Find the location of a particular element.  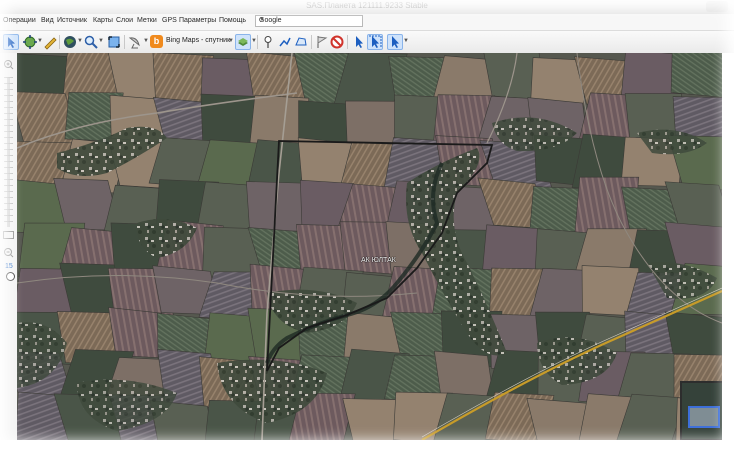

pencil-icon is located at coordinates (50, 43).